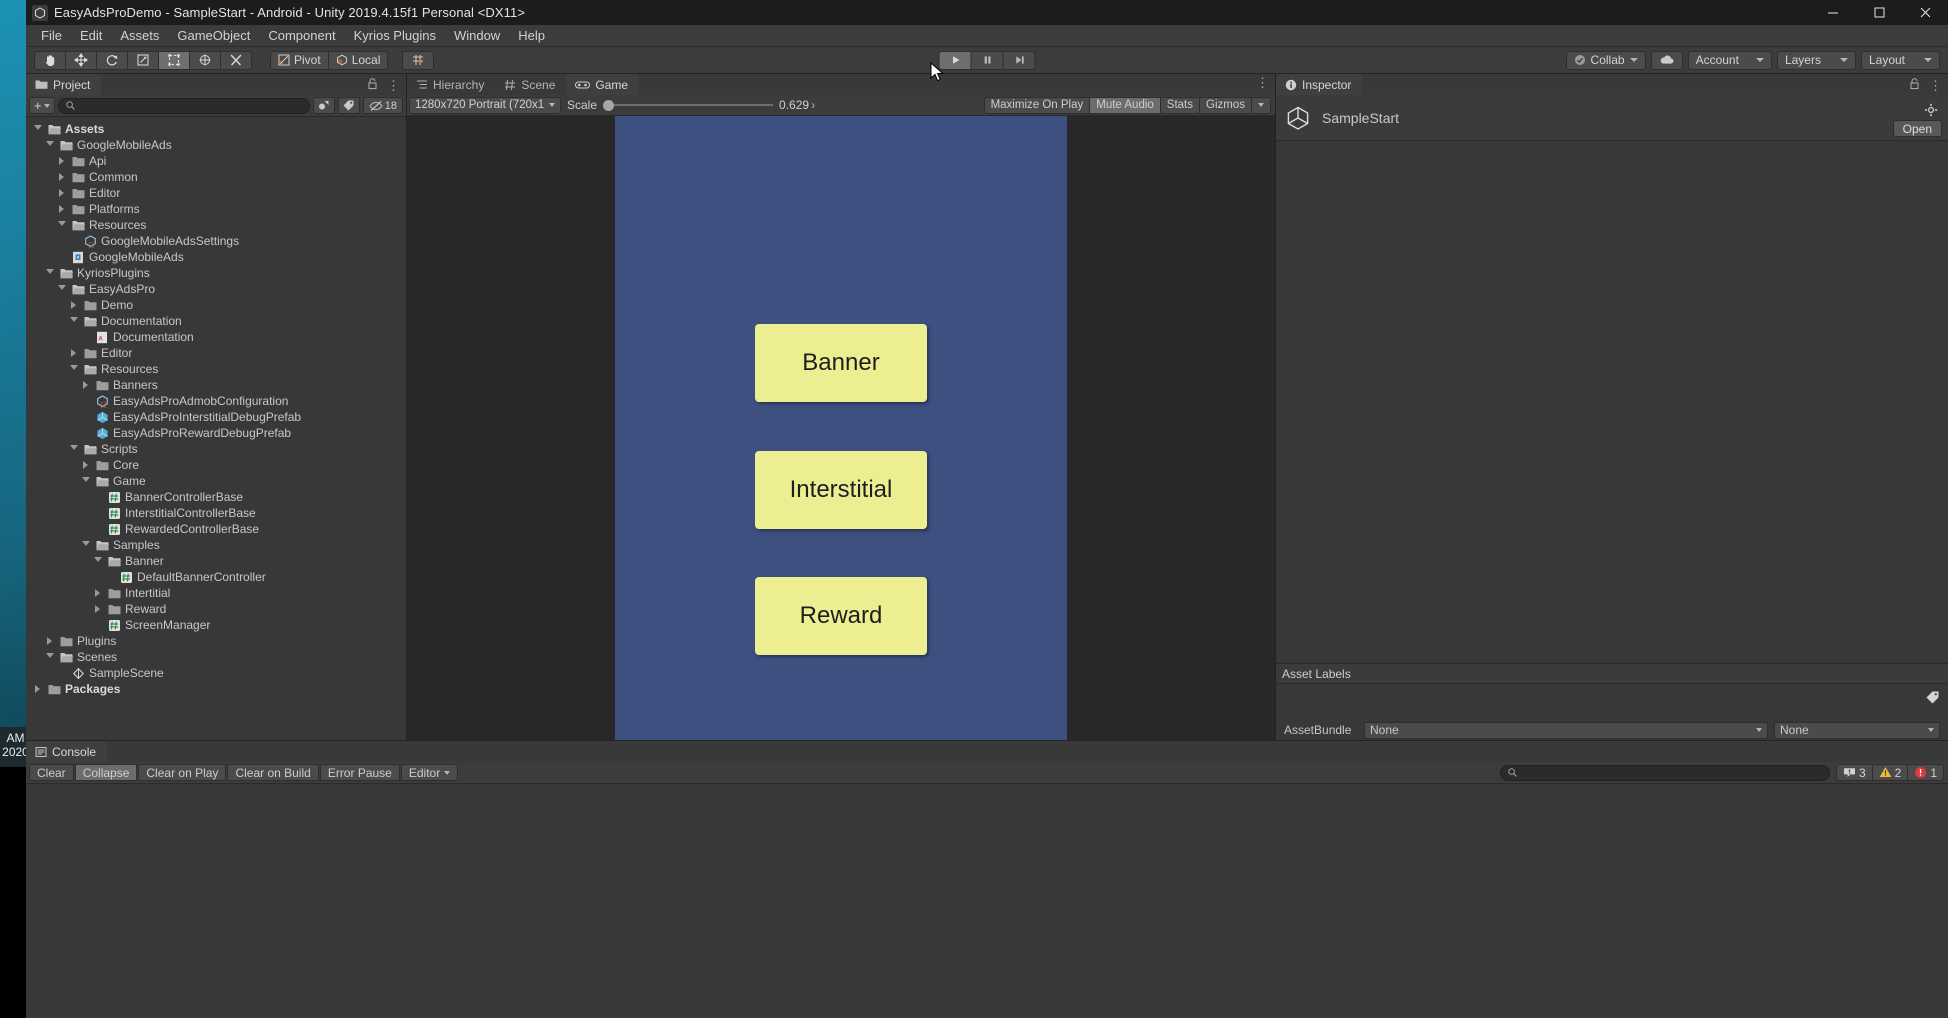  Describe the element at coordinates (1833, 12) in the screenshot. I see `minimize-icon` at that location.